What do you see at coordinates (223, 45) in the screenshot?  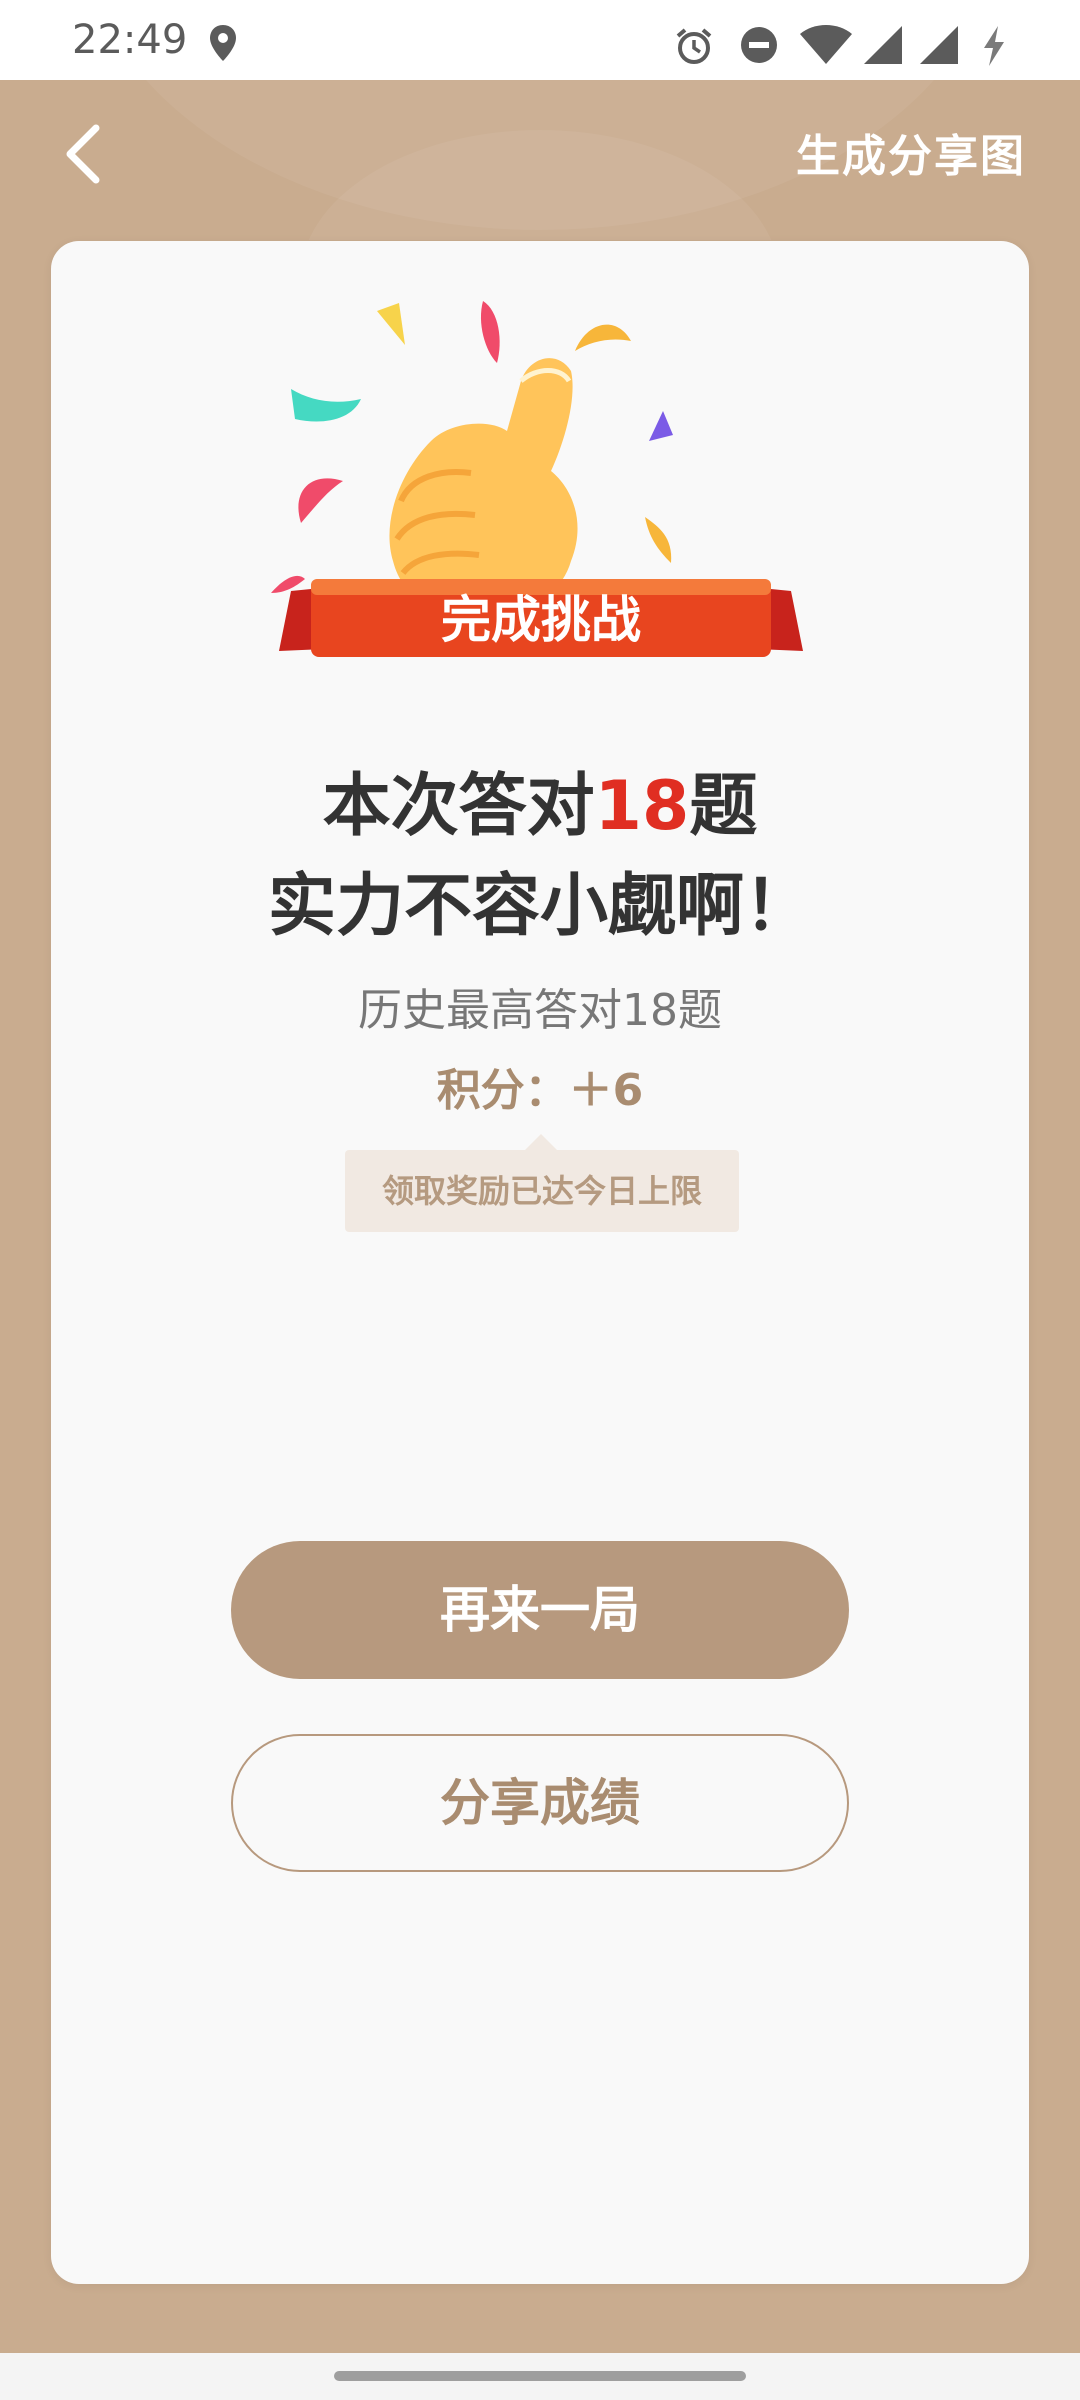 I see `location-pin-icon` at bounding box center [223, 45].